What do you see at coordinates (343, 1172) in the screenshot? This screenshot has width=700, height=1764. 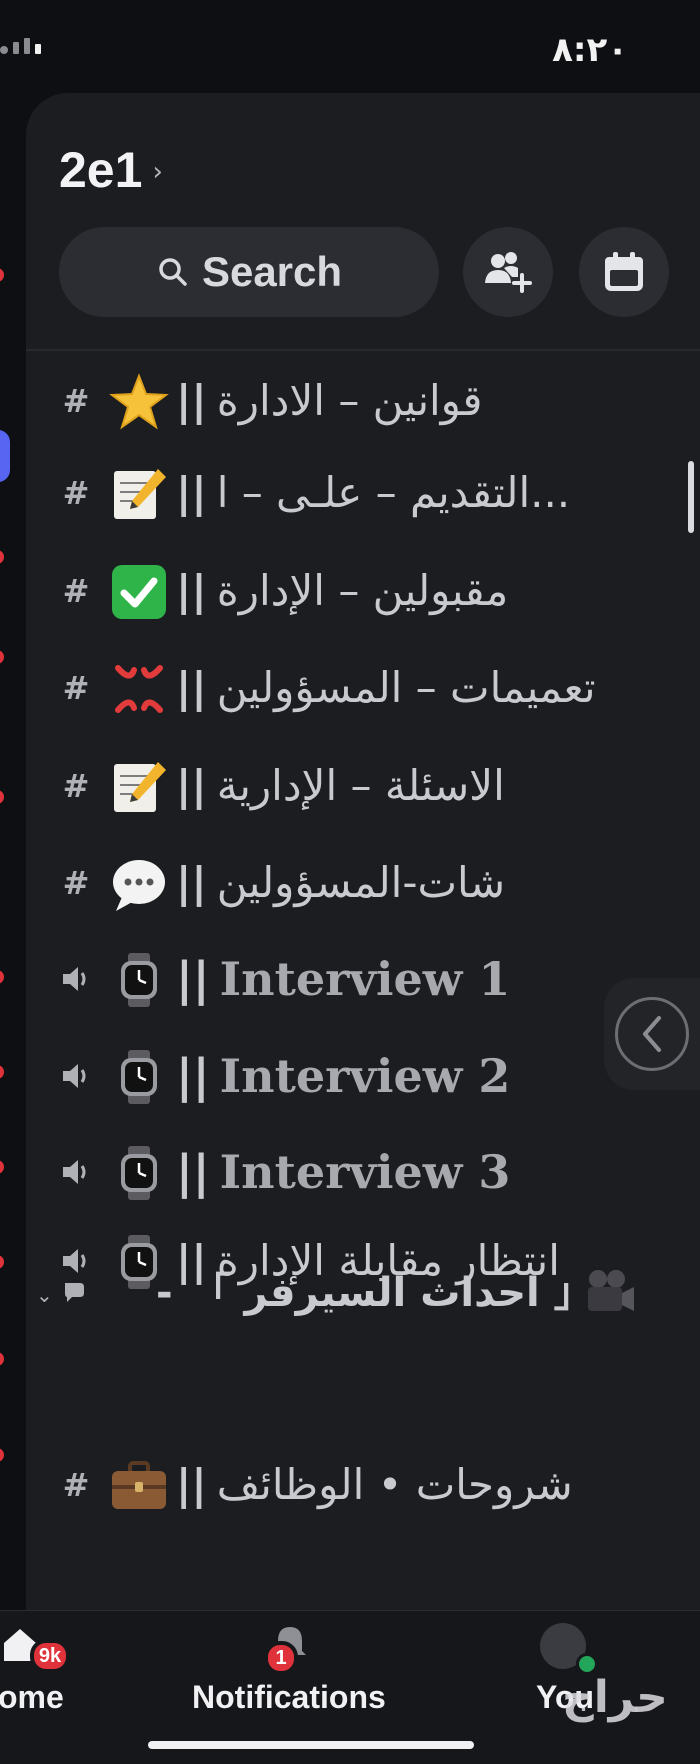 I see `channel-name: || Interview 3` at bounding box center [343, 1172].